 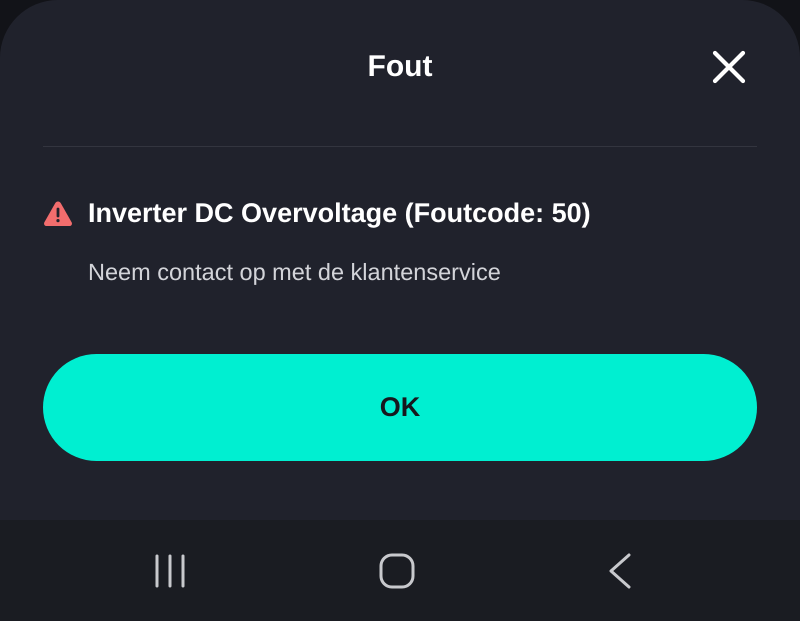 What do you see at coordinates (170, 571) in the screenshot?
I see `recent-apps-icon` at bounding box center [170, 571].